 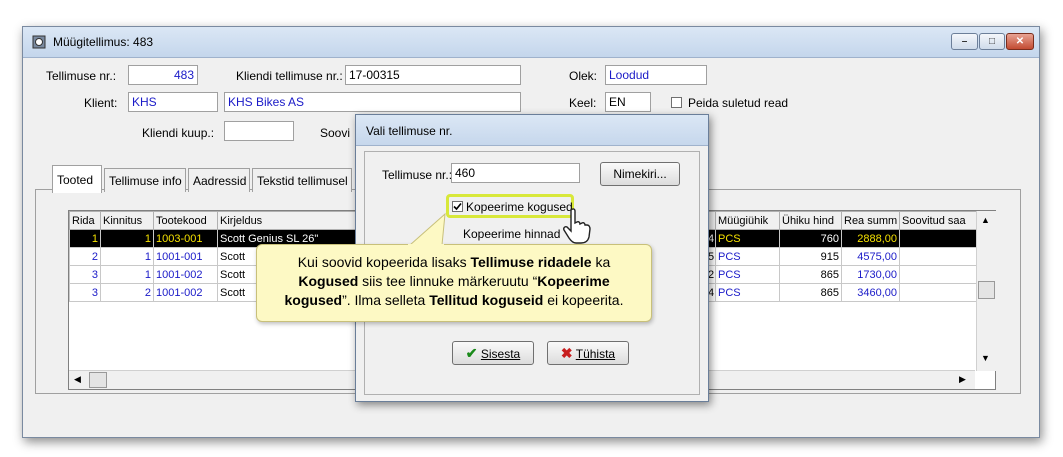 I want to click on cell-summa: 1730,00, so click(x=870, y=274).